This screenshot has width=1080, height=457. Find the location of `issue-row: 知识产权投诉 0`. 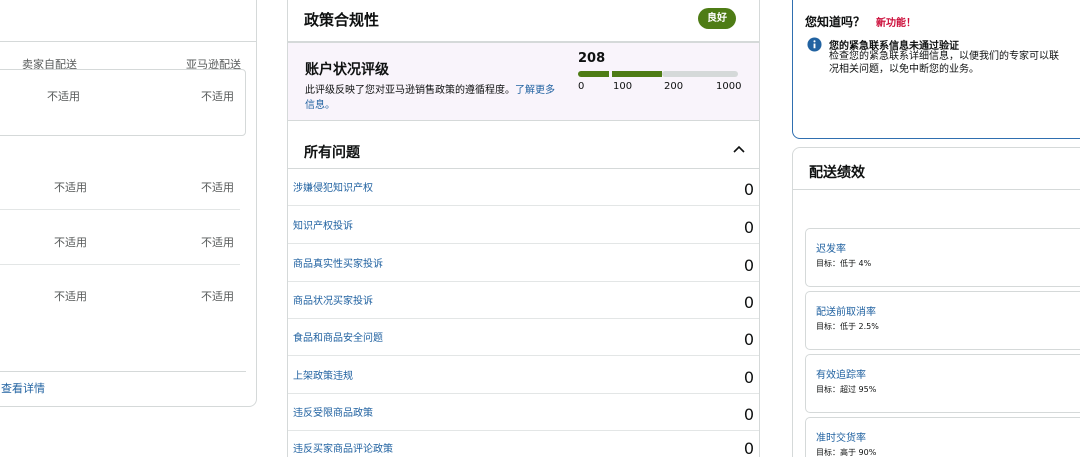

issue-row: 知识产权投诉 0 is located at coordinates (523, 225).